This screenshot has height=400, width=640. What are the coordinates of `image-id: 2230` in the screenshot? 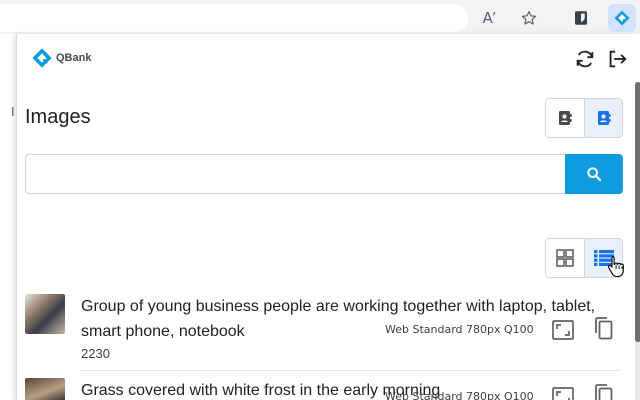 It's located at (95, 353).